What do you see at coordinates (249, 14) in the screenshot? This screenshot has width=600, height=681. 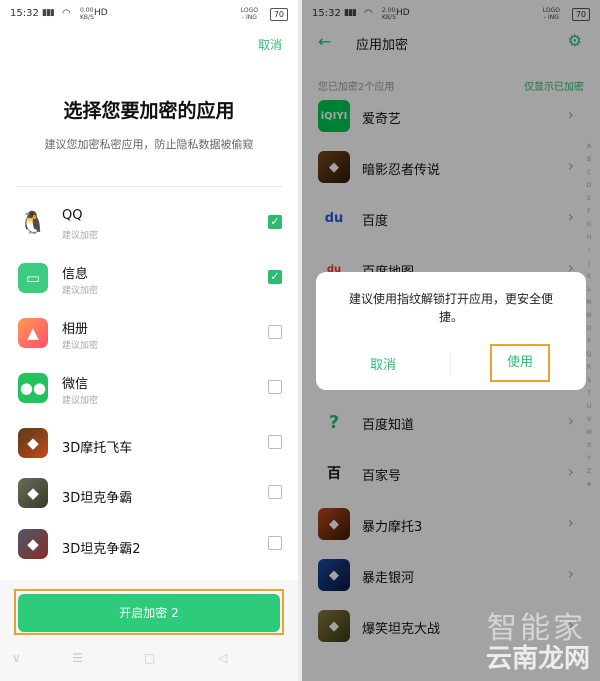 I see `logo-indicator: LOGO - ING` at bounding box center [249, 14].